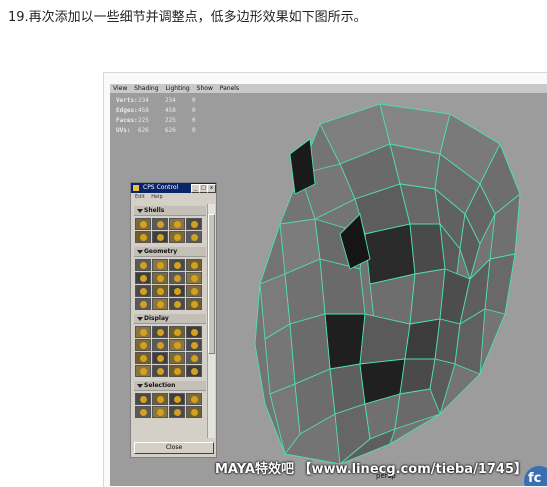 The height and width of the screenshot is (487, 547). Describe the element at coordinates (156, 197) in the screenshot. I see `menu-help: Help` at that location.